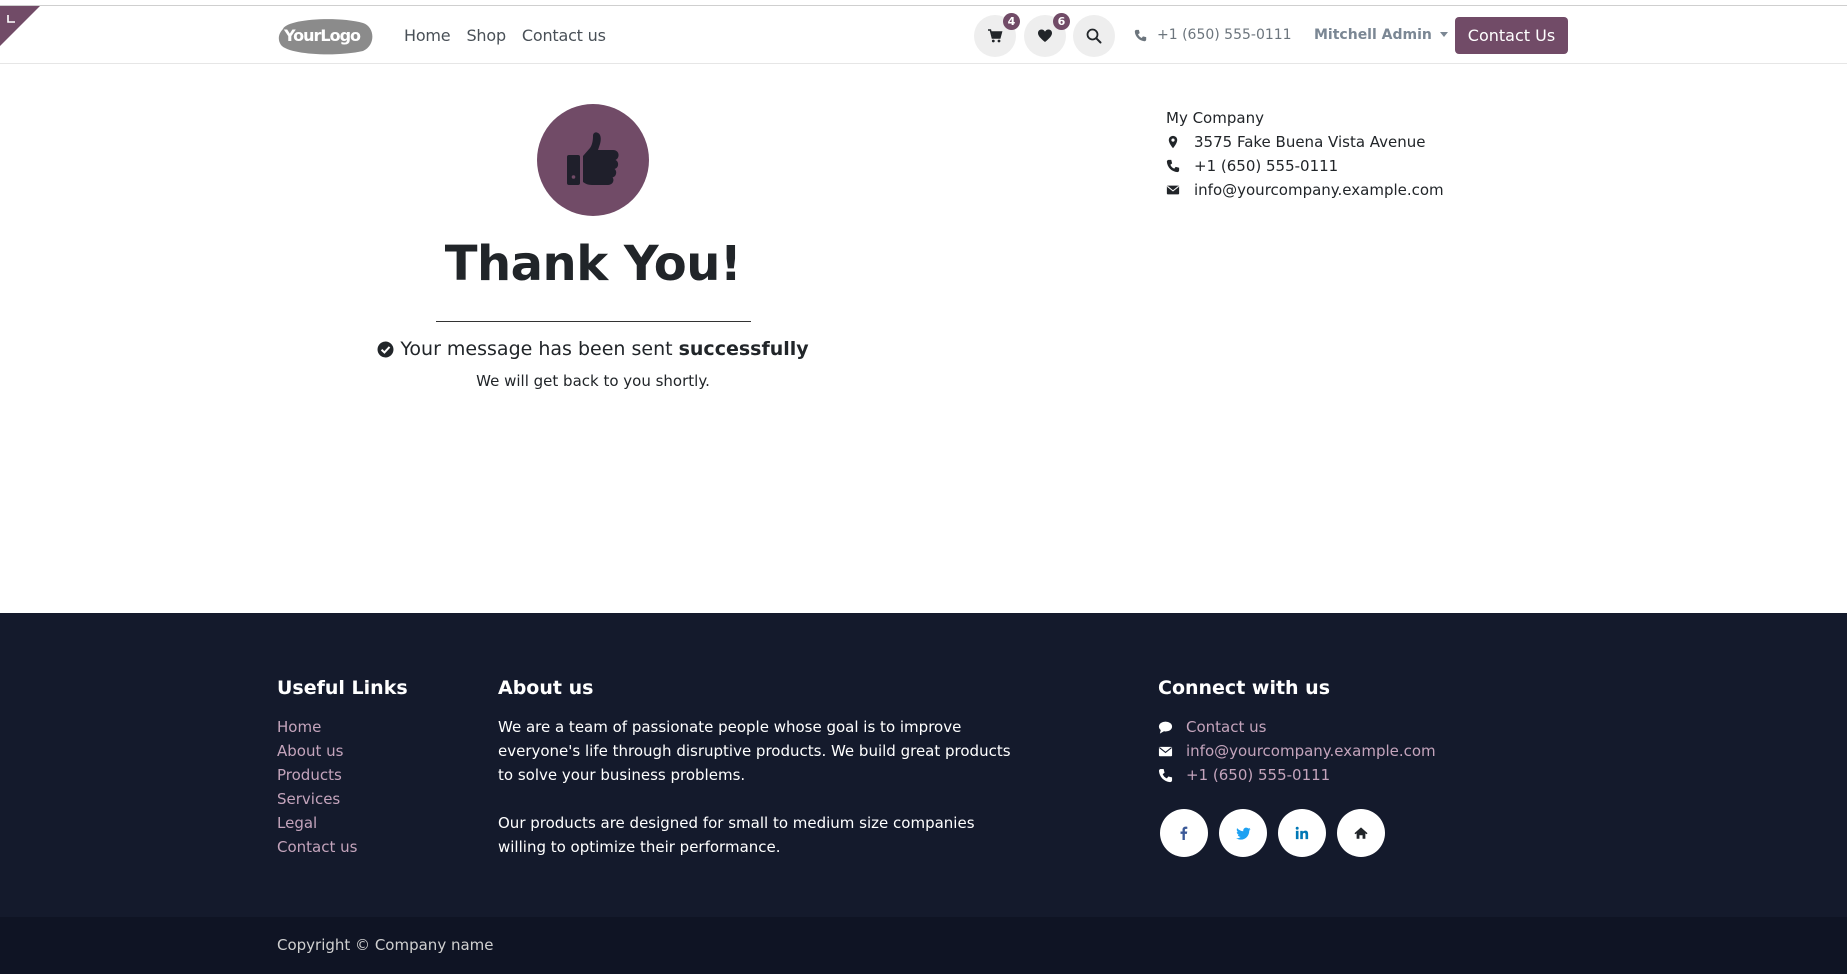  I want to click on connect-email-link: info@yourcompany.example.com, so click(1297, 751).